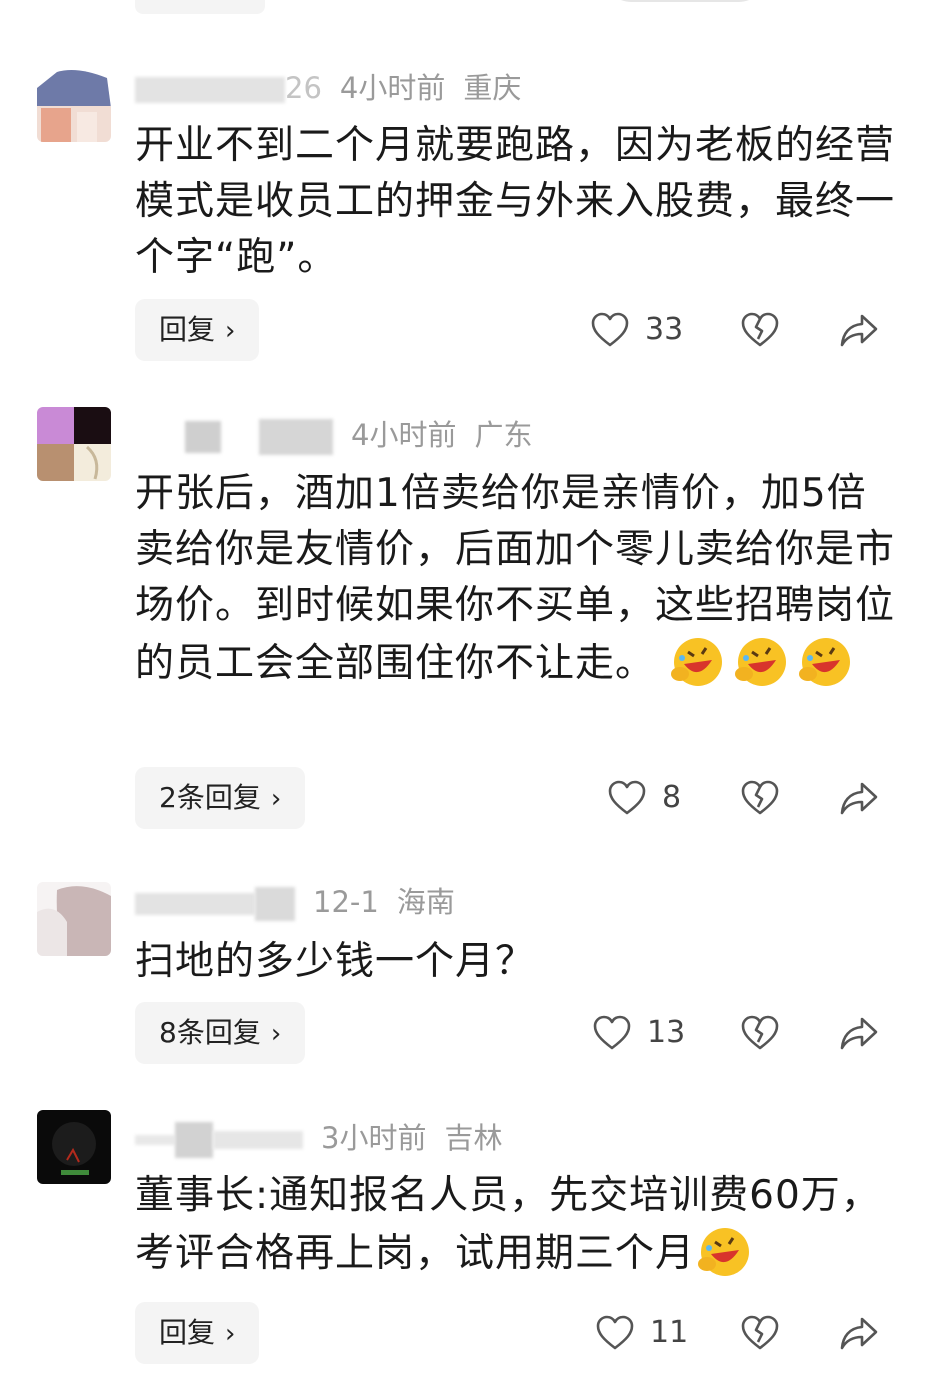  I want to click on comment-actions: 11, so click(466, 1344).